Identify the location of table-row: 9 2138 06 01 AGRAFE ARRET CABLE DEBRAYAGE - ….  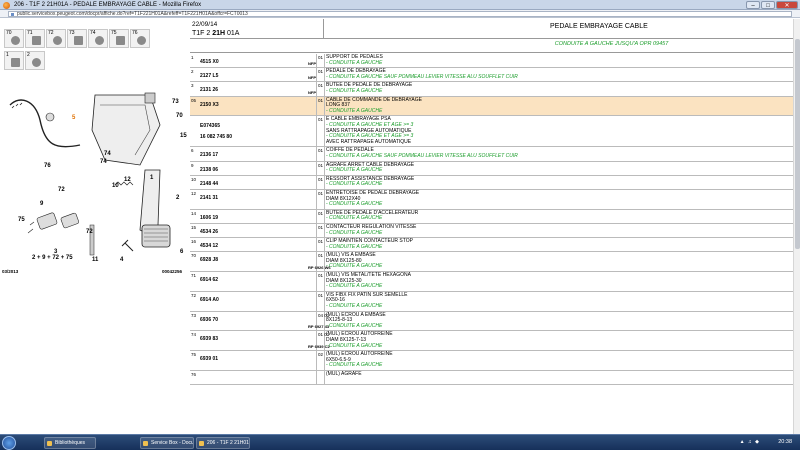
(491, 168).